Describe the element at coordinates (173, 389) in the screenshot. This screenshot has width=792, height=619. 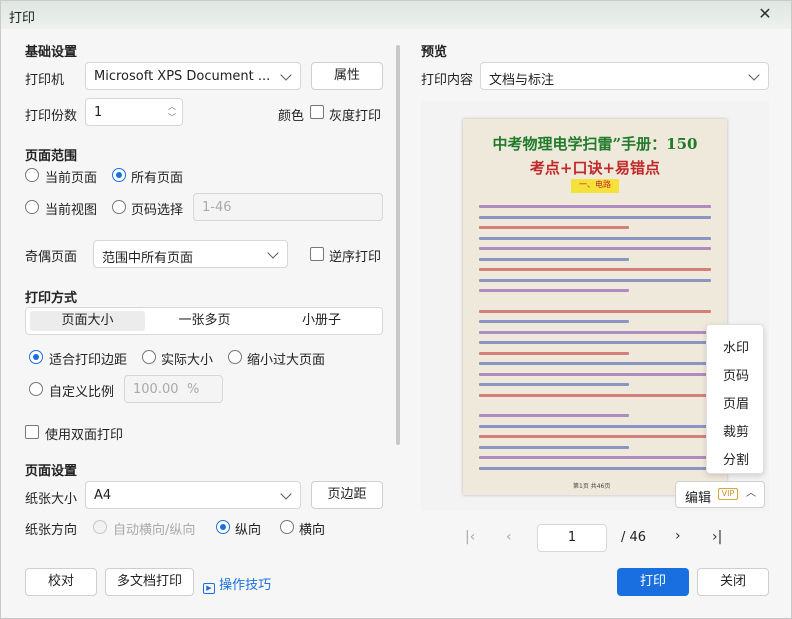
I see `scale-input: 100.00 %` at that location.